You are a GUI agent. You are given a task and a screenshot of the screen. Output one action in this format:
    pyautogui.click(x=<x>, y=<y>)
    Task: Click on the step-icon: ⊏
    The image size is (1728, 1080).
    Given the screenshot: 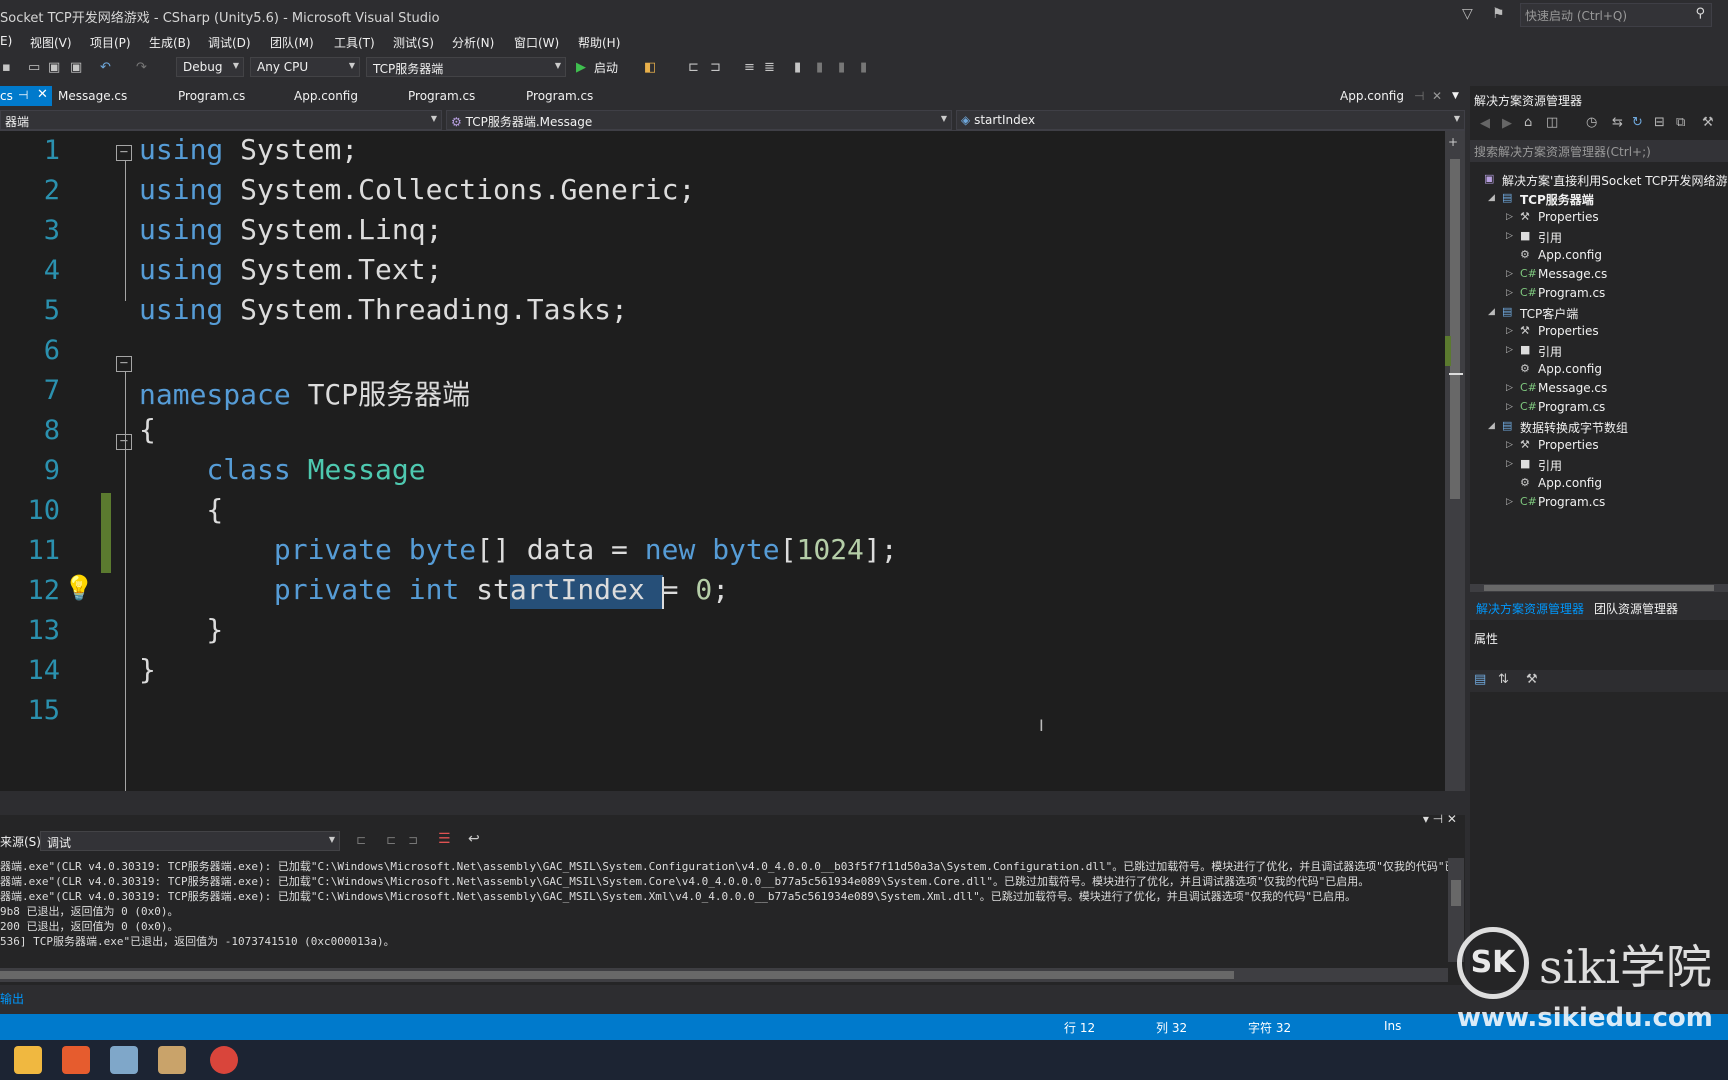 What is the action you would take?
    pyautogui.click(x=693, y=67)
    